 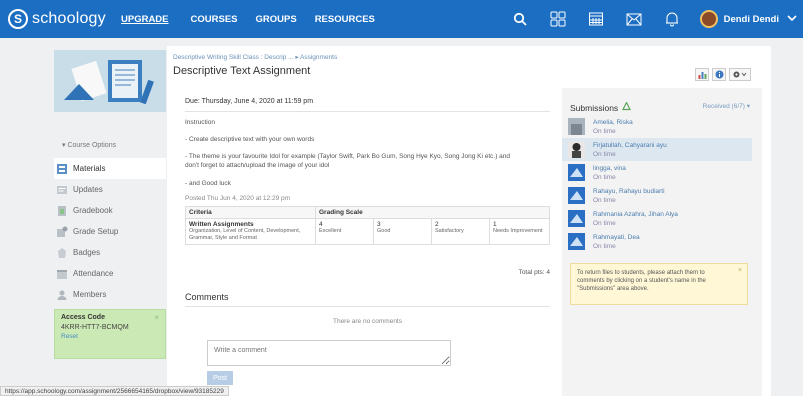 I want to click on student-name: Rahmania Azahra, Jihan Alya, so click(x=635, y=214).